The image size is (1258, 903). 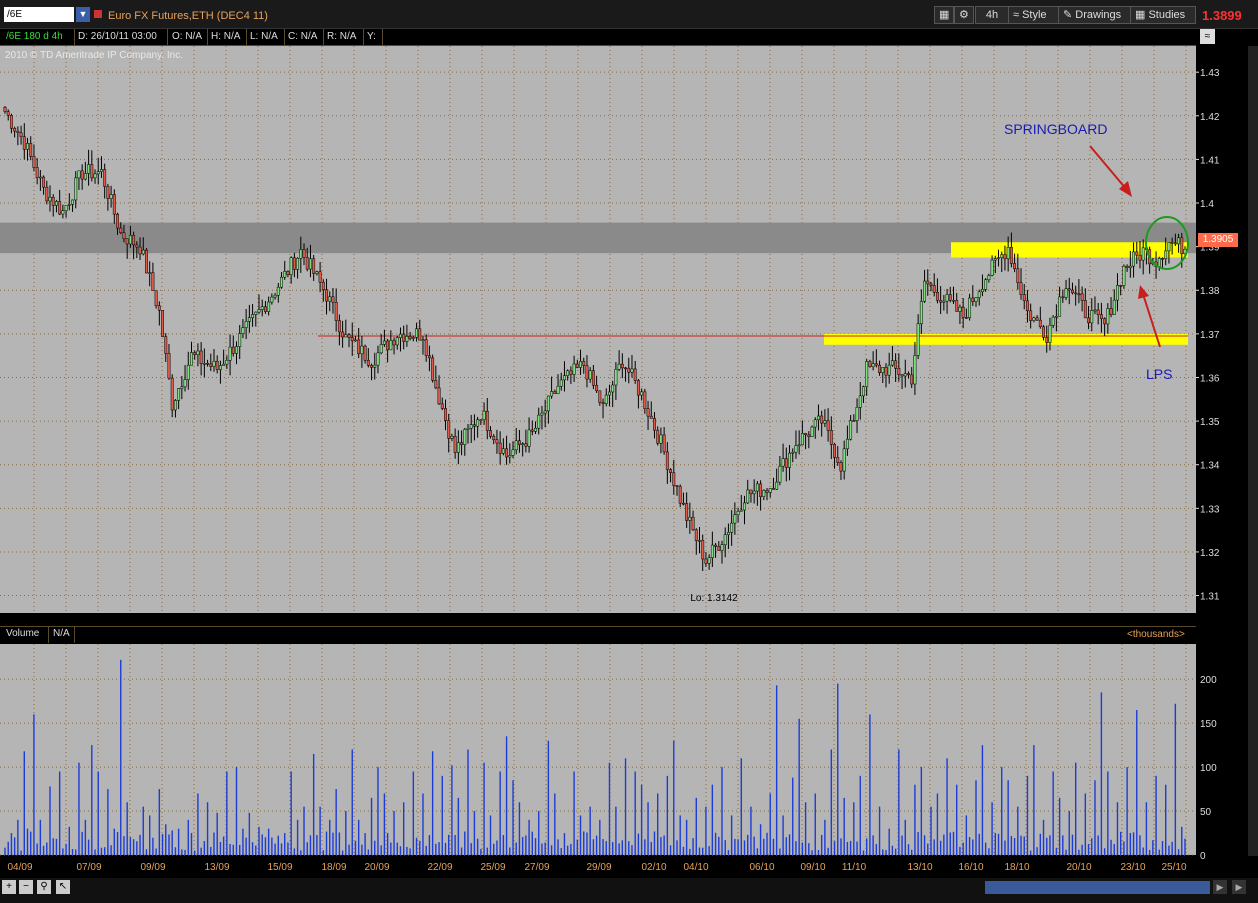 I want to click on time-tick-label: 15/09, so click(x=279, y=867).